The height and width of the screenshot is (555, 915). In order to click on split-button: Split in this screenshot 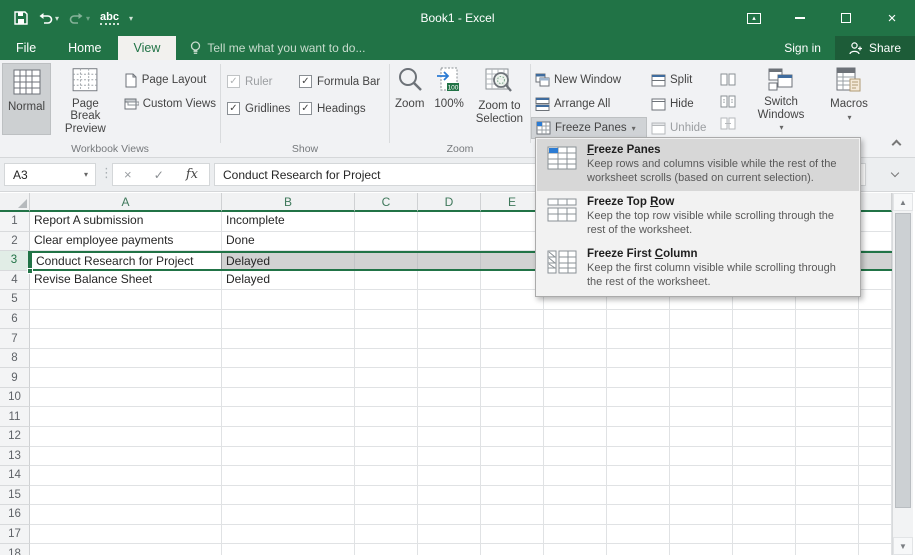, I will do `click(680, 80)`.